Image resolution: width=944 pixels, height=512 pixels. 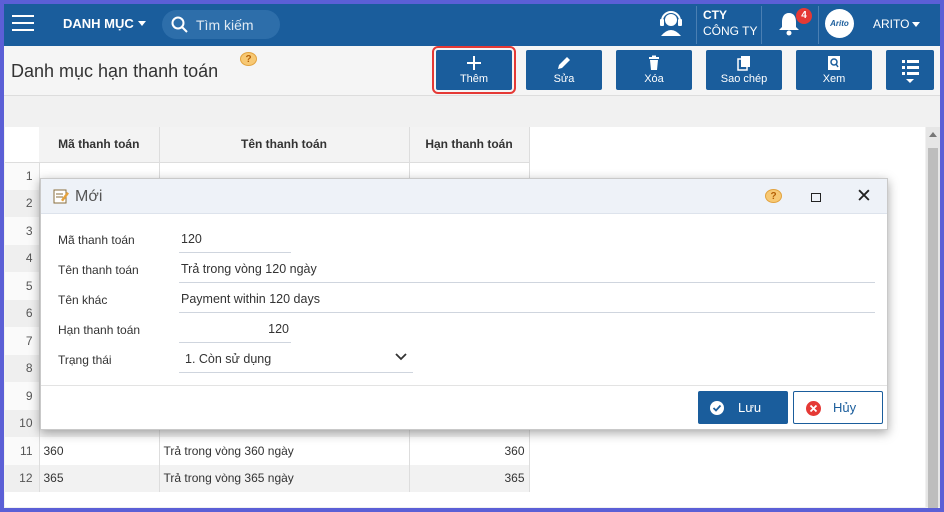 What do you see at coordinates (730, 31) in the screenshot?
I see `company-name: CÔNG TY` at bounding box center [730, 31].